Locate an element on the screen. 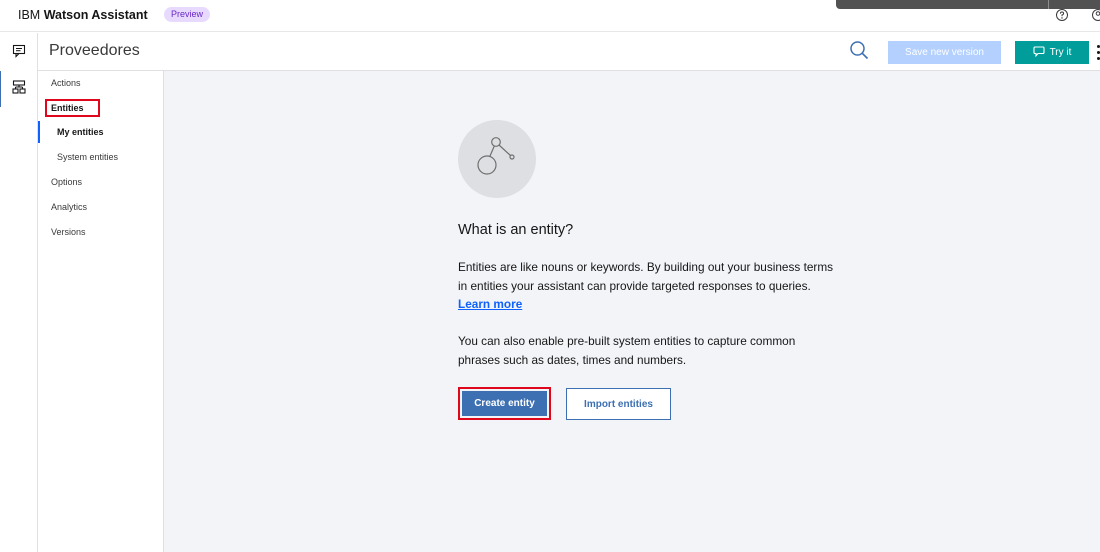 The image size is (1100, 552). chat-bubble-icon is located at coordinates (1039, 52).